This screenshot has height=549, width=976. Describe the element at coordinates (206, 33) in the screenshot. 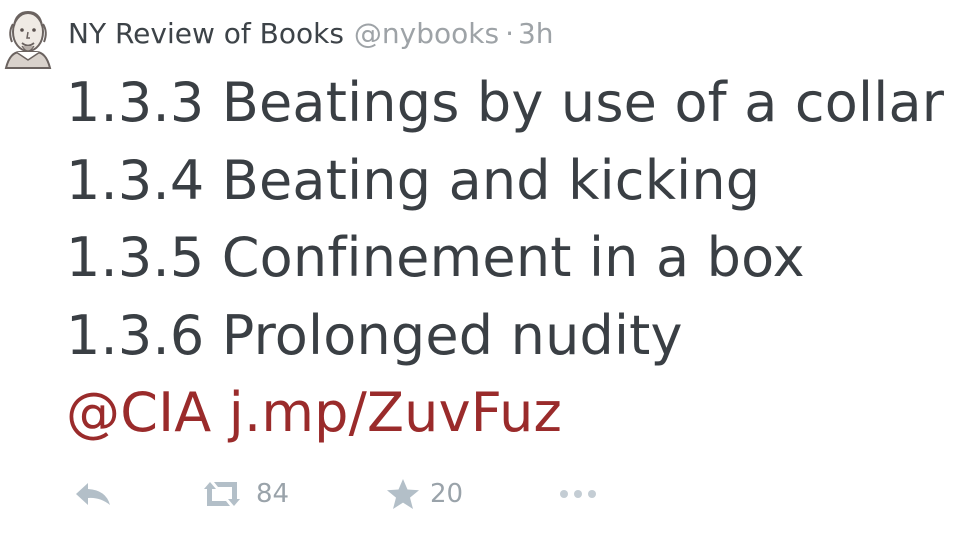

I see `author-name: NY Review of Books` at that location.